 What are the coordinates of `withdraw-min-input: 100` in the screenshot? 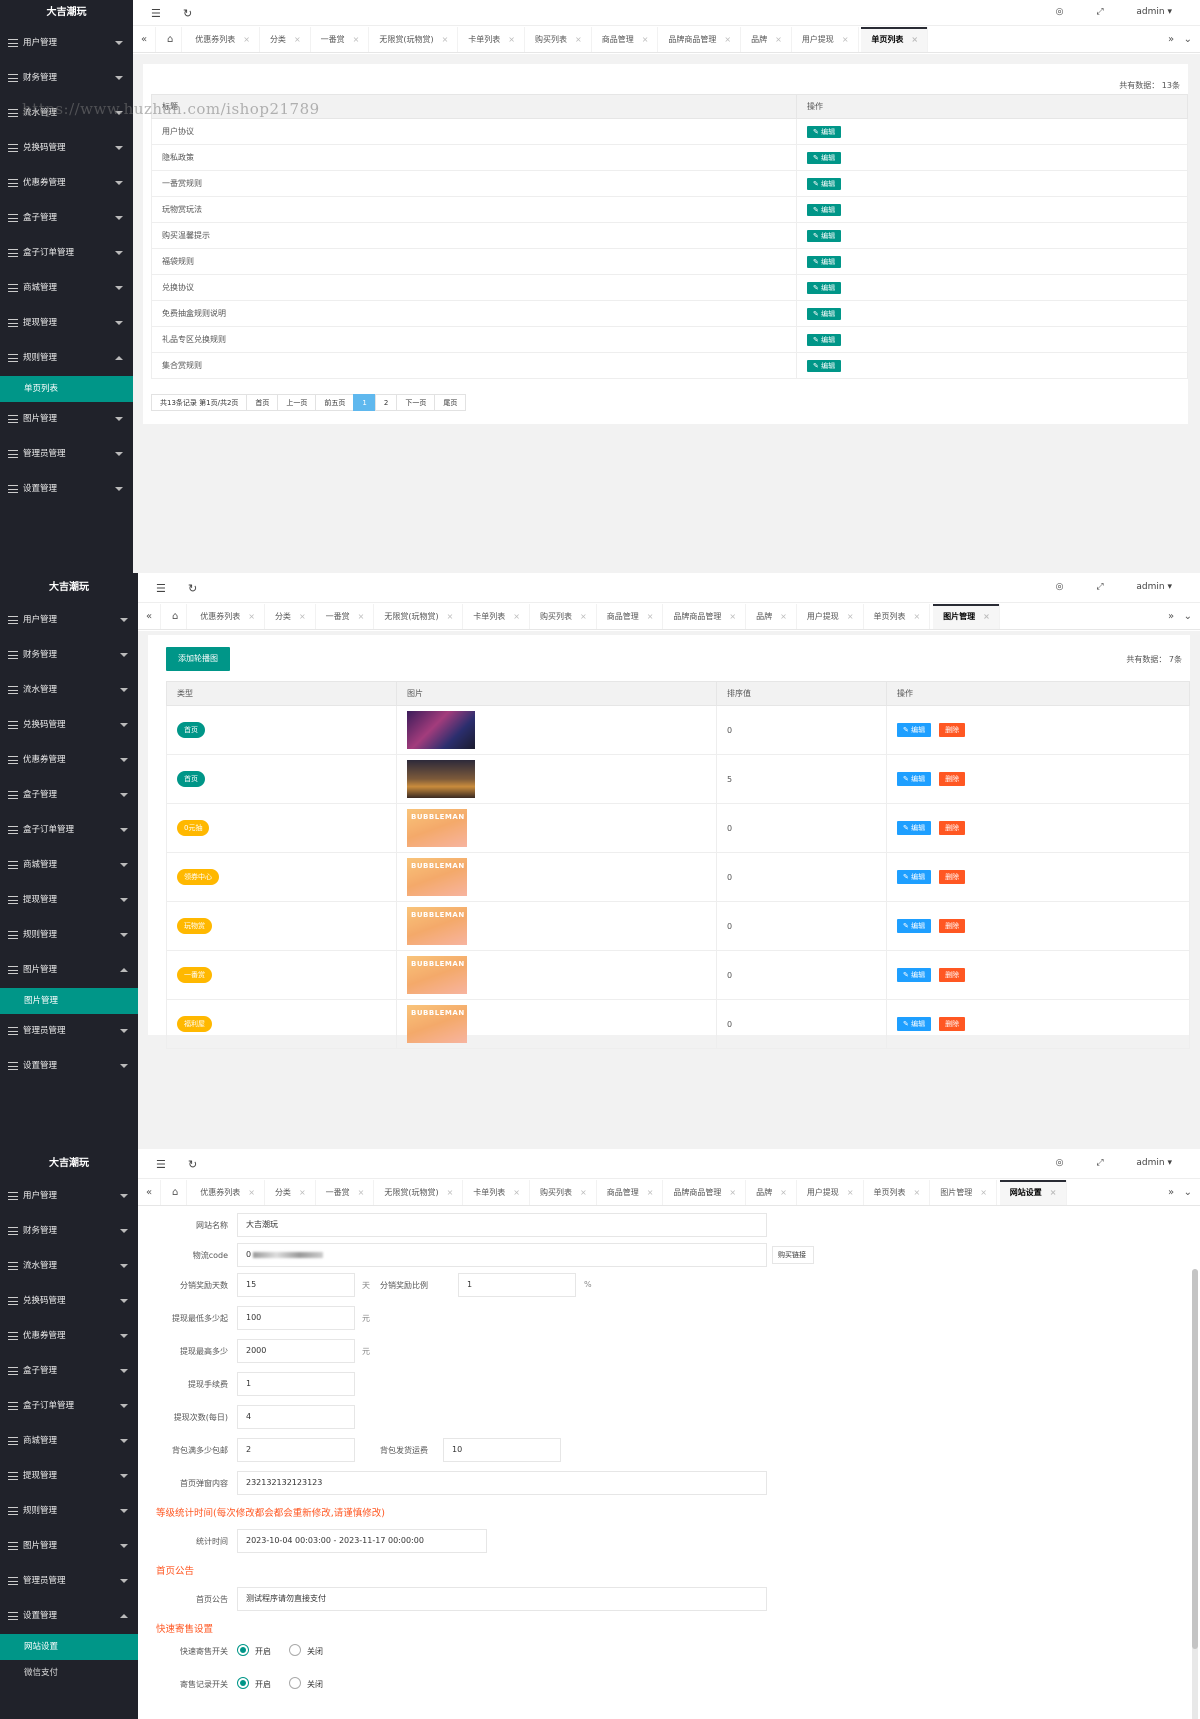 It's located at (296, 1318).